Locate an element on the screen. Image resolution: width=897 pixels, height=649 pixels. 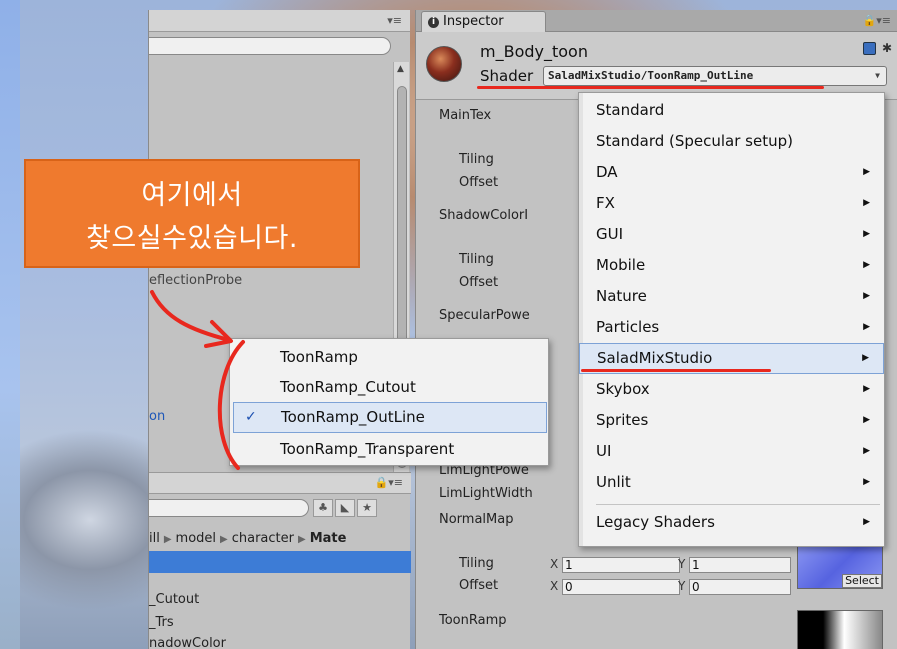
filter-label-icon: ◣ is located at coordinates (345, 508).